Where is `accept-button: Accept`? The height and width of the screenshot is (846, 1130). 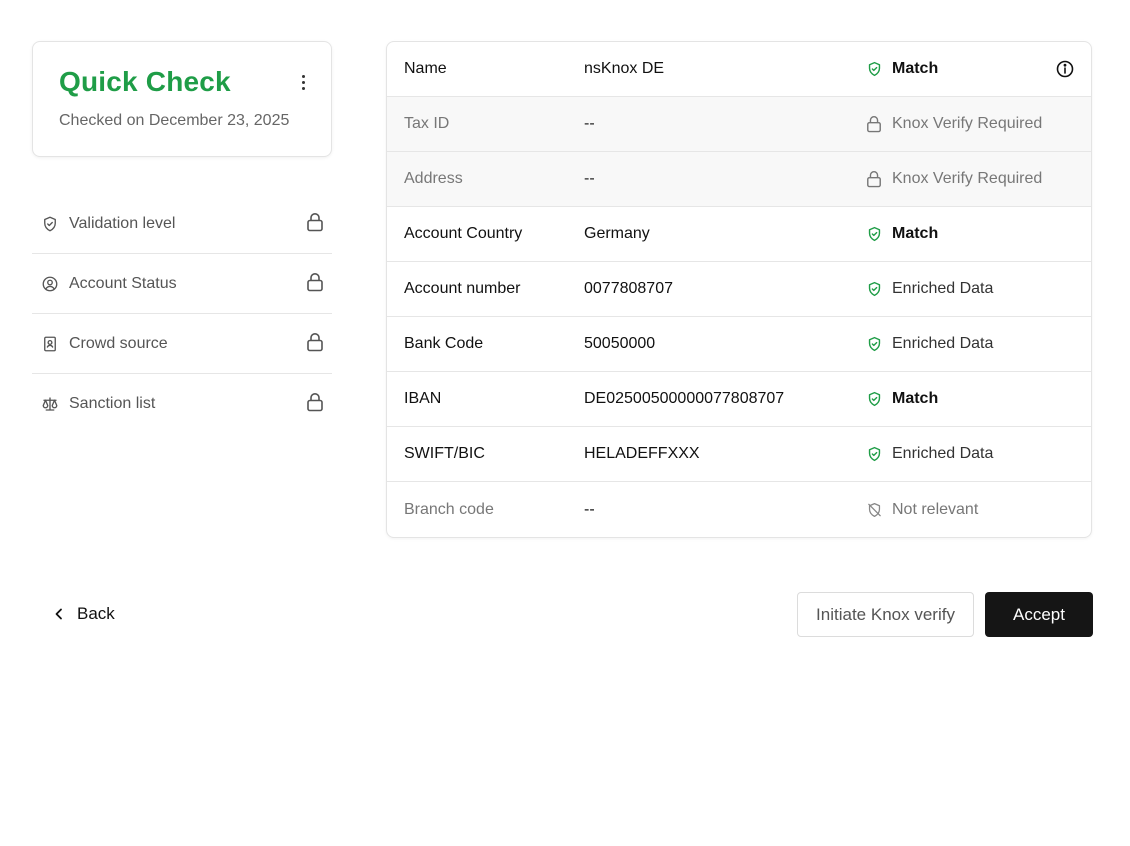 accept-button: Accept is located at coordinates (1039, 614).